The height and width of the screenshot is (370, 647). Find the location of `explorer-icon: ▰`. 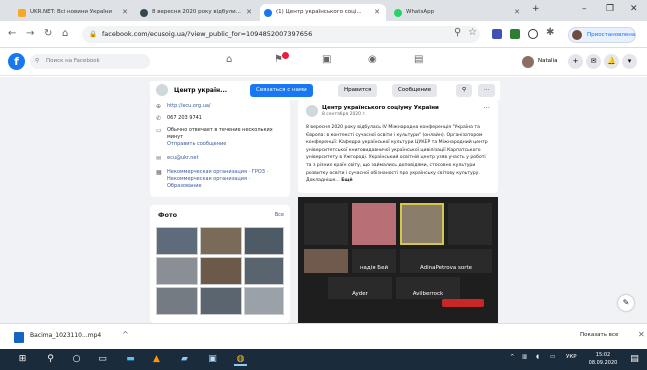

explorer-icon: ▰ is located at coordinates (184, 359).